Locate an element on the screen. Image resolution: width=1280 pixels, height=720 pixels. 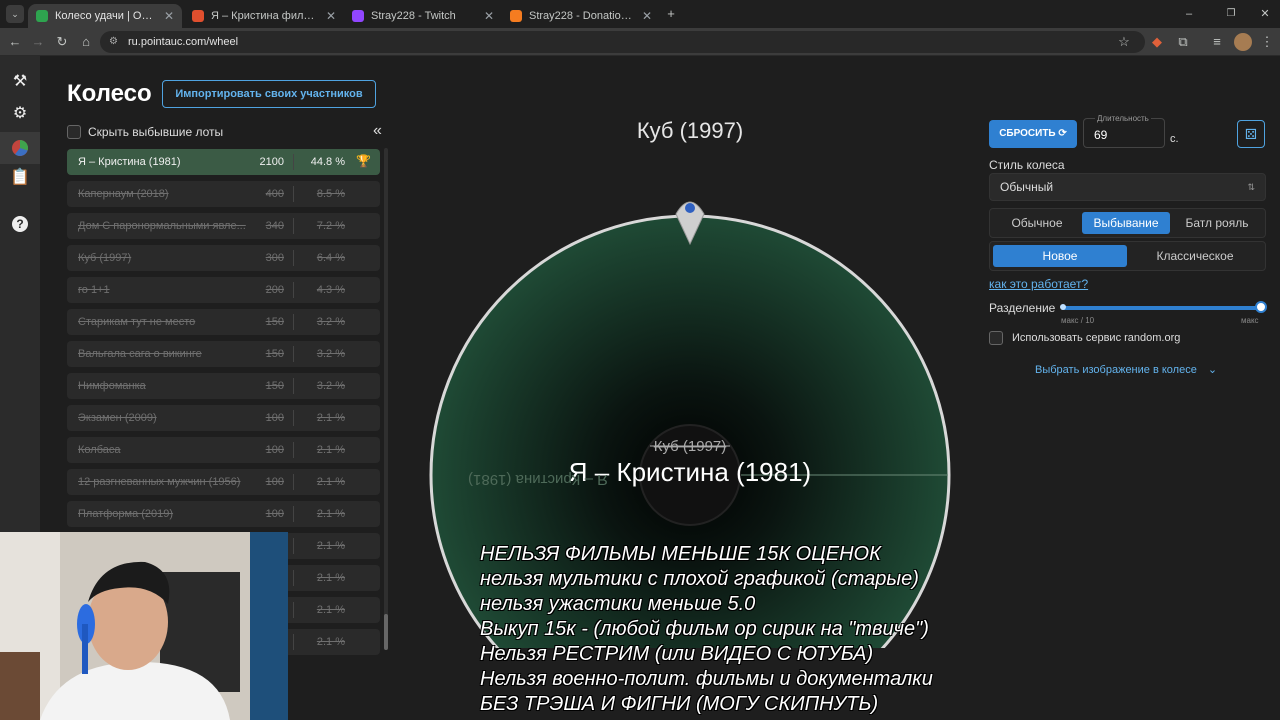
mode-battle-royale: Батл рояль is located at coordinates (1217, 223).